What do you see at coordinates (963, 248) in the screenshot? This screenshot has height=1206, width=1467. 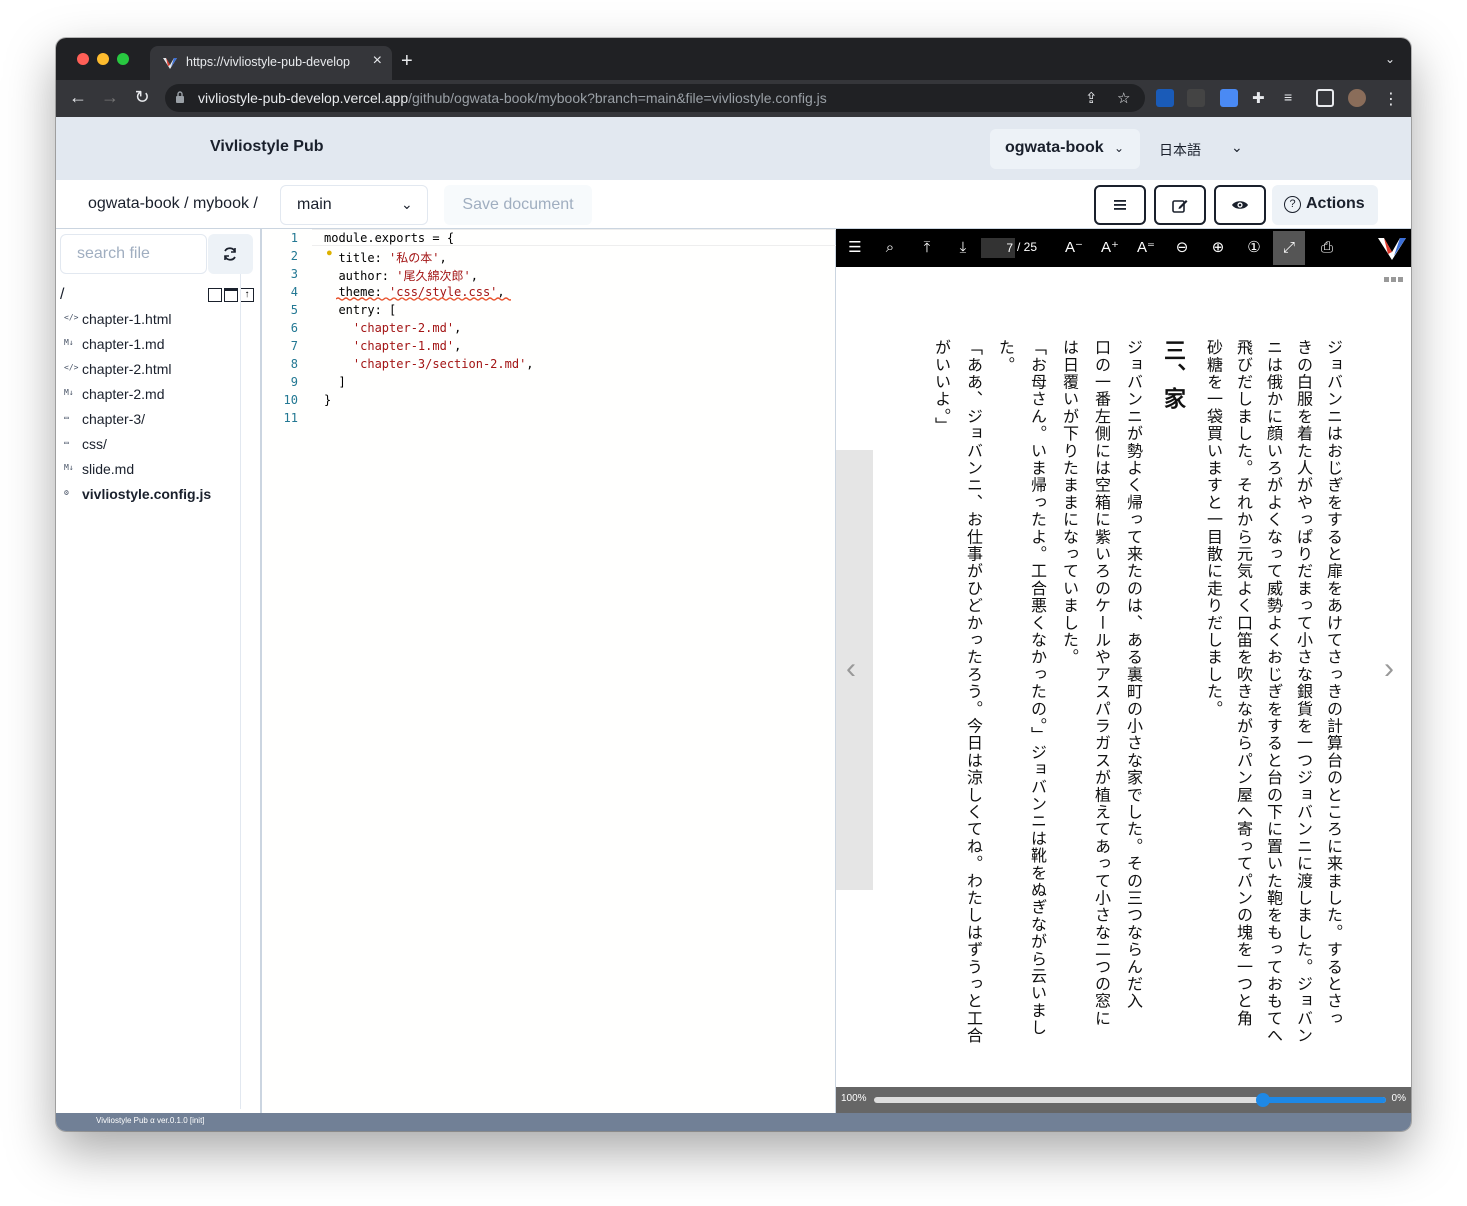 I see `next-page-icon: ⤓` at bounding box center [963, 248].